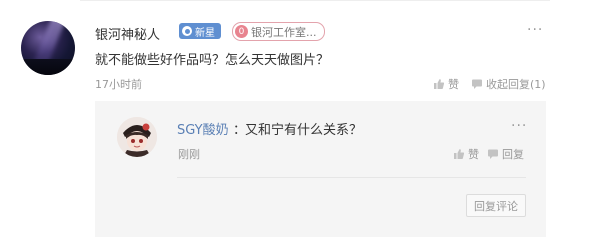  I want to click on reply-text: 又和宁有什么关系？, so click(304, 130).